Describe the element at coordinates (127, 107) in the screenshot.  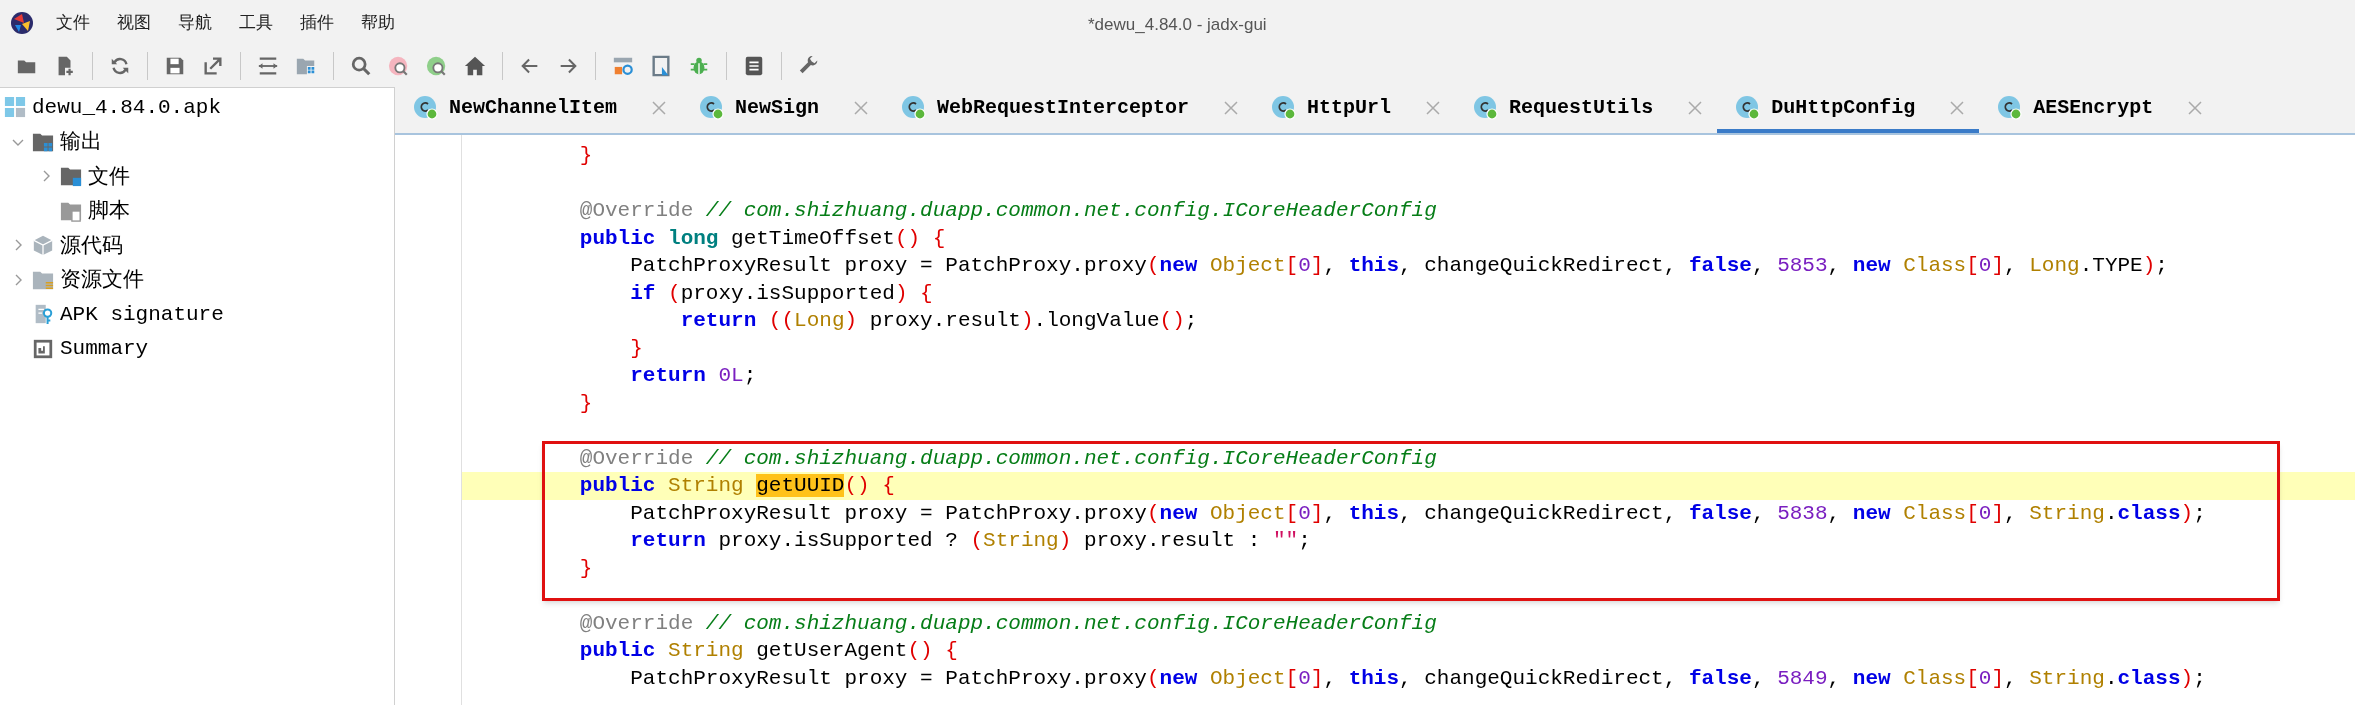
I see `tree-item: dewu_4.84.0.apk` at that location.